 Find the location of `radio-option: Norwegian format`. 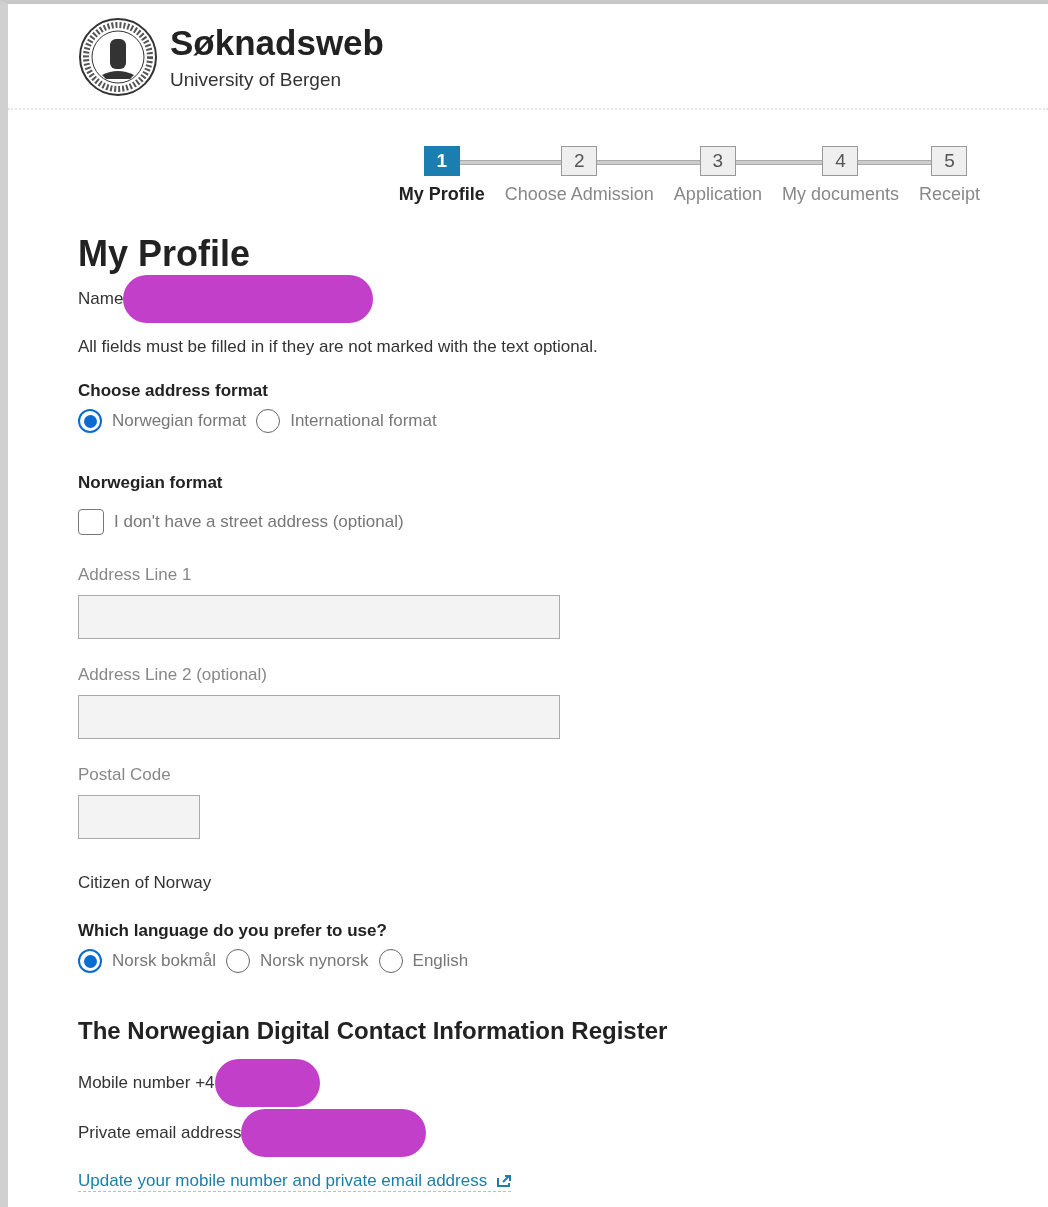

radio-option: Norwegian format is located at coordinates (162, 421).